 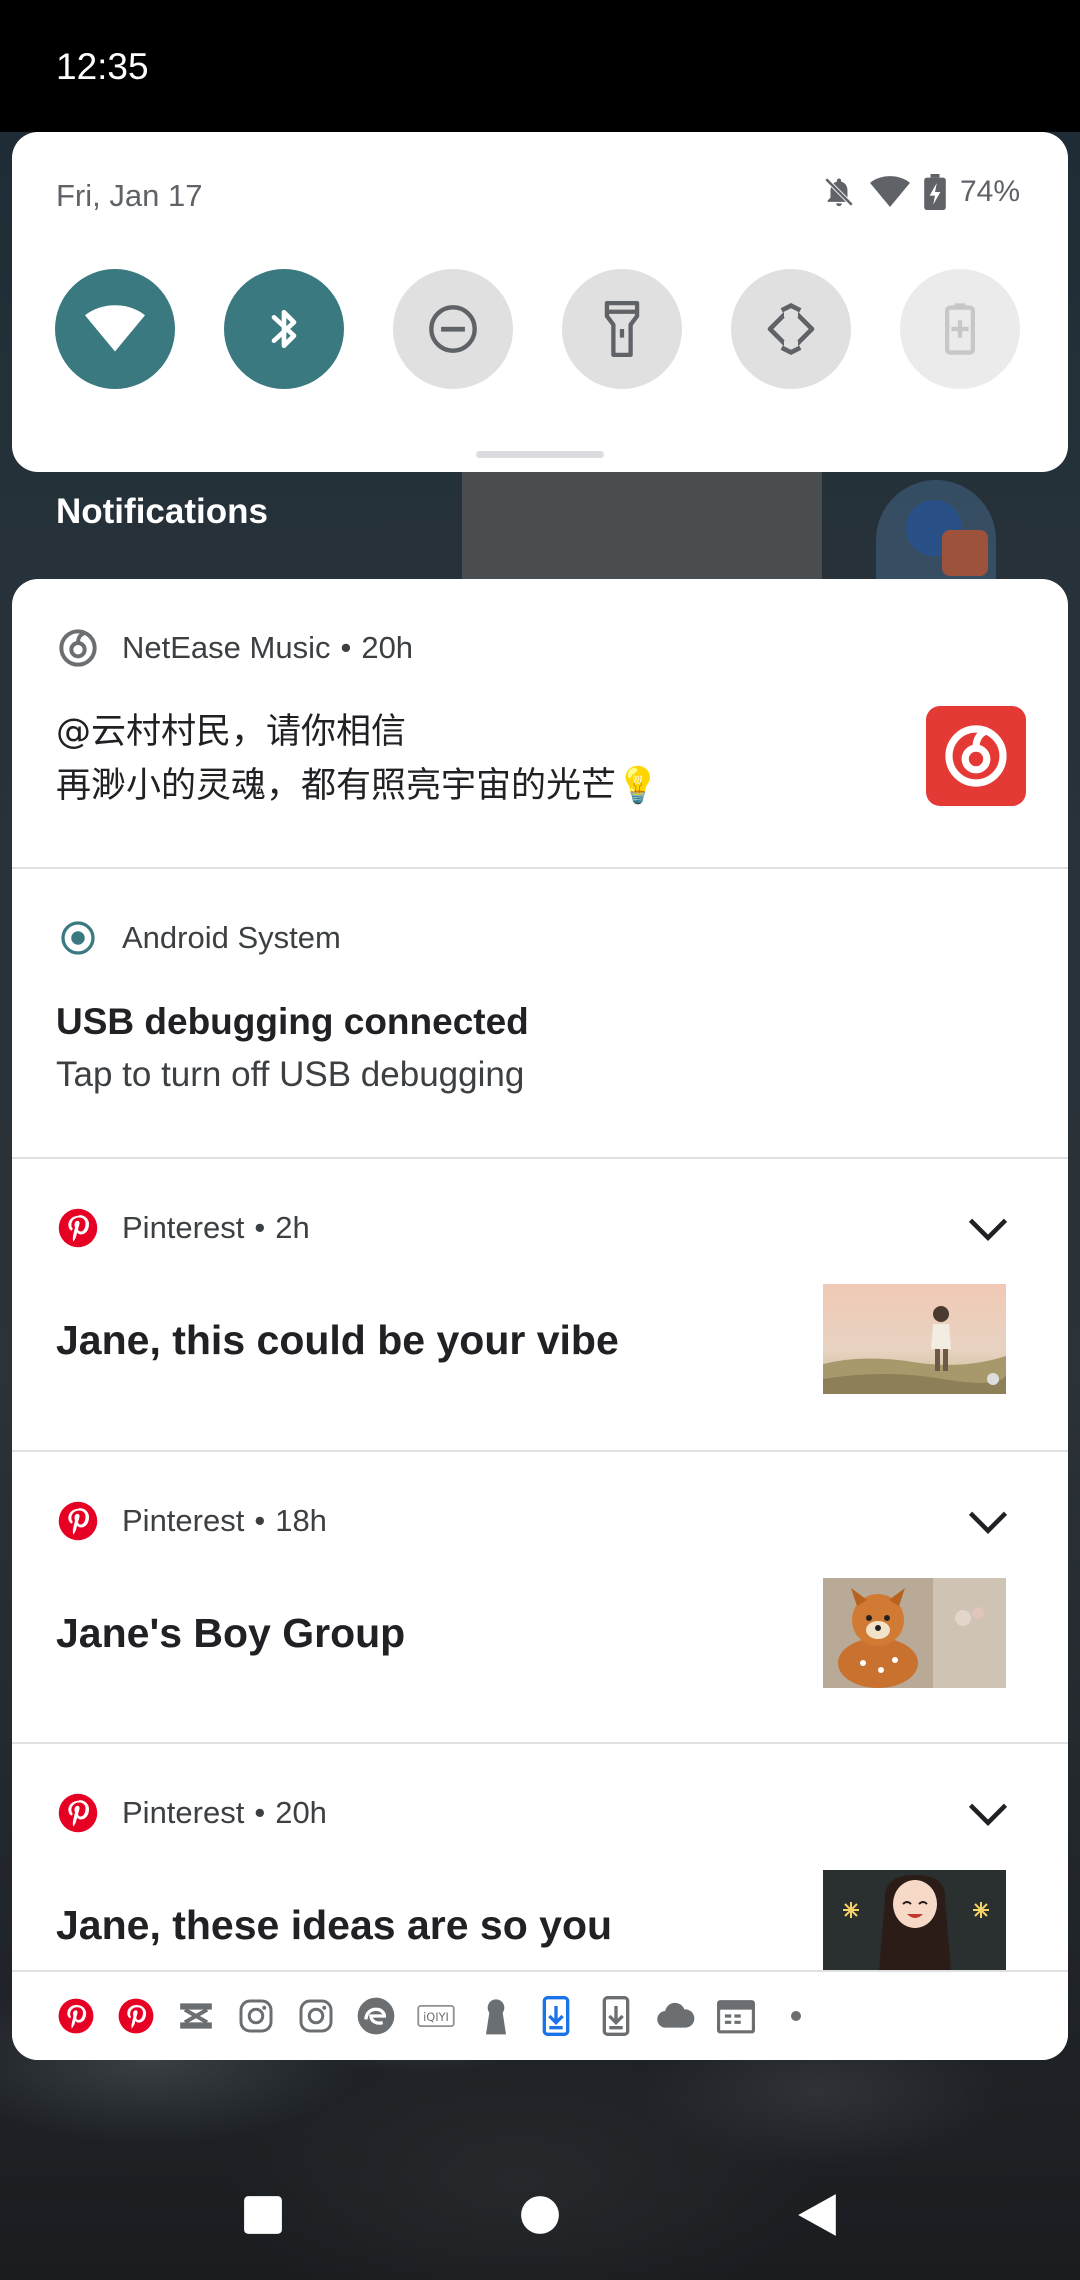 I want to click on notification-time: 2h, so click(x=292, y=1227).